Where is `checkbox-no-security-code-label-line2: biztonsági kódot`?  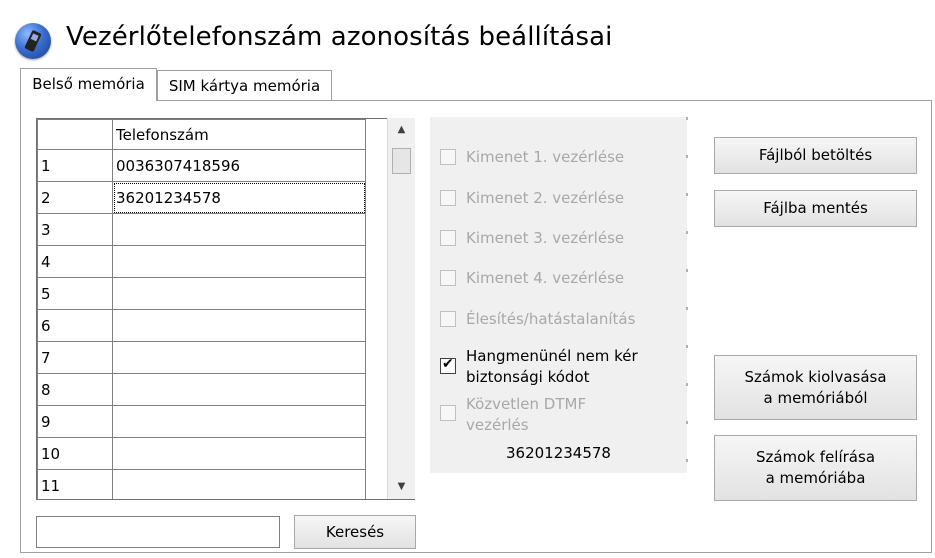
checkbox-no-security-code-label-line2: biztonsági kódot is located at coordinates (528, 377).